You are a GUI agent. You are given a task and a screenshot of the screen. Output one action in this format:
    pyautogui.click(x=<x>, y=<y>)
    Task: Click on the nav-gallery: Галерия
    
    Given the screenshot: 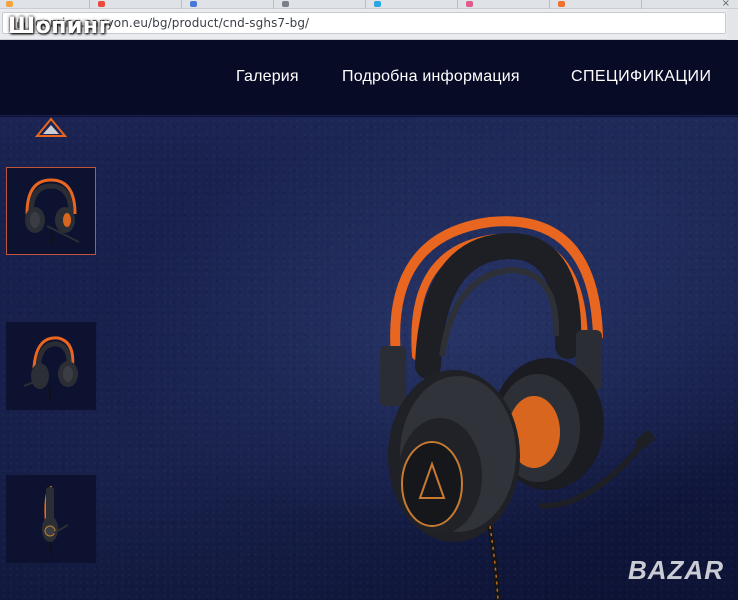 What is the action you would take?
    pyautogui.click(x=267, y=77)
    